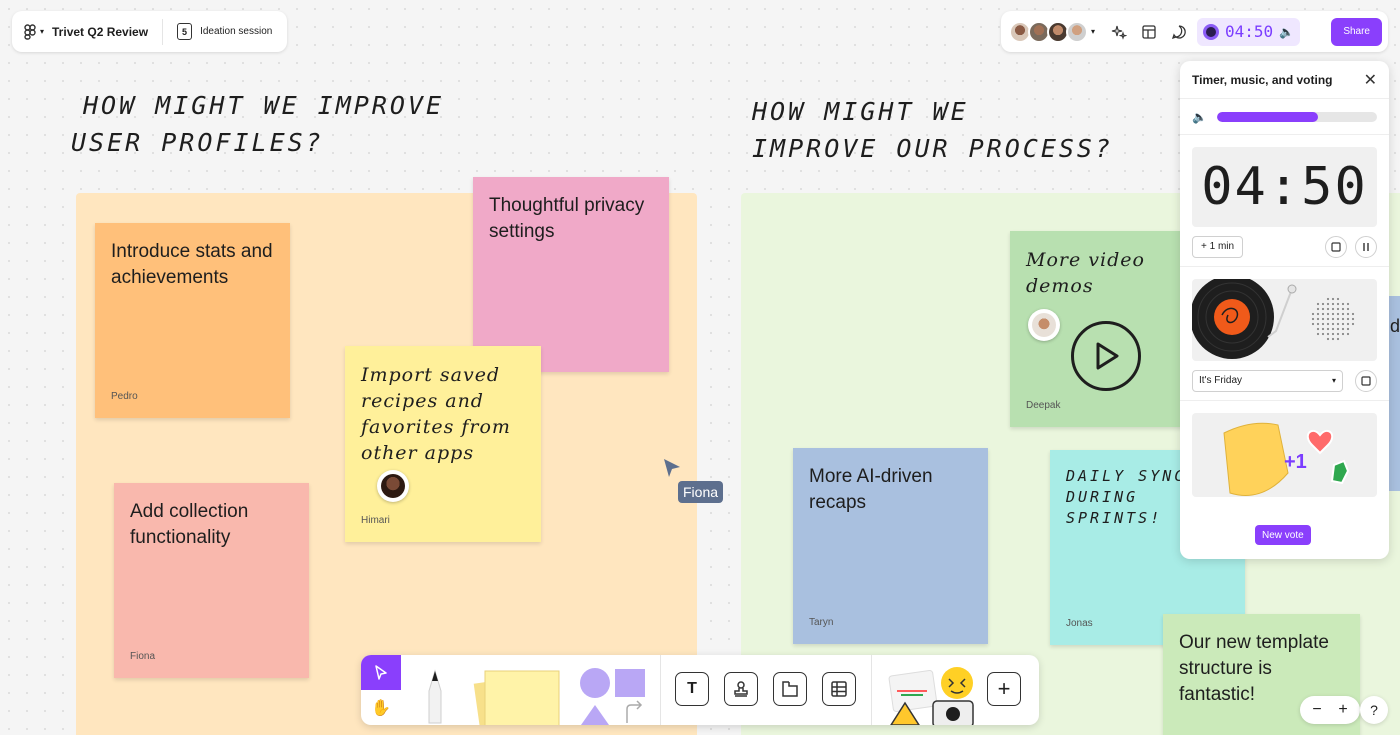 The width and height of the screenshot is (1400, 735). What do you see at coordinates (236, 31) in the screenshot?
I see `page-name: Ideation session` at bounding box center [236, 31].